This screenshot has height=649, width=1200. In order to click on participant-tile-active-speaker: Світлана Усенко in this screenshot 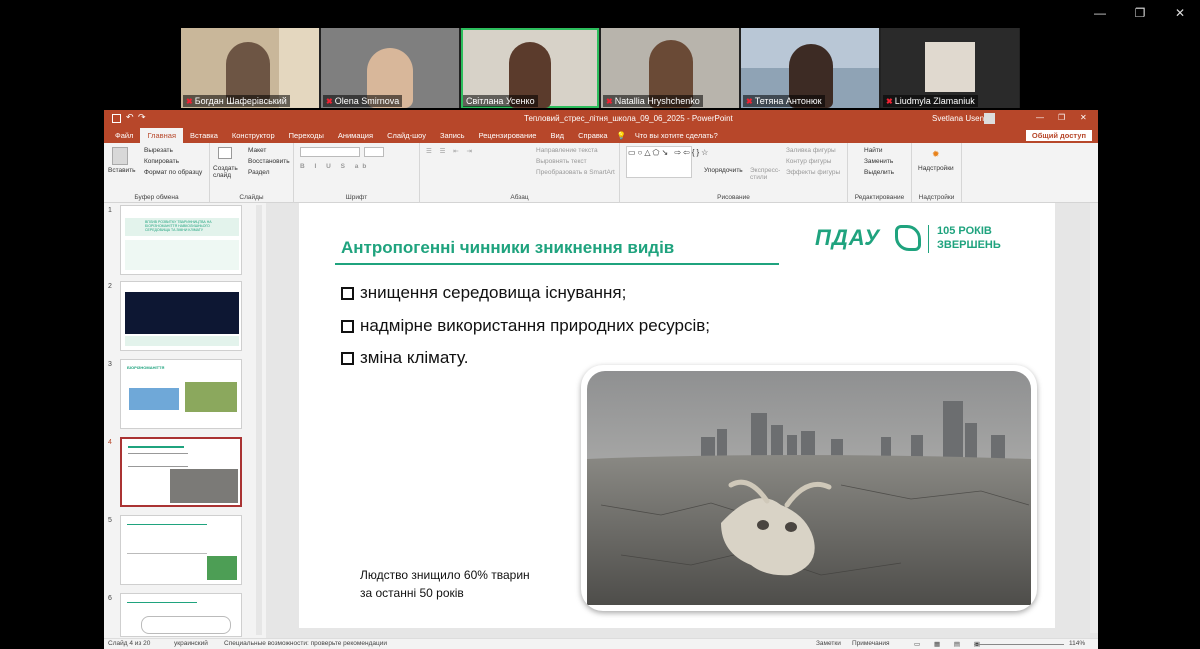, I will do `click(530, 68)`.